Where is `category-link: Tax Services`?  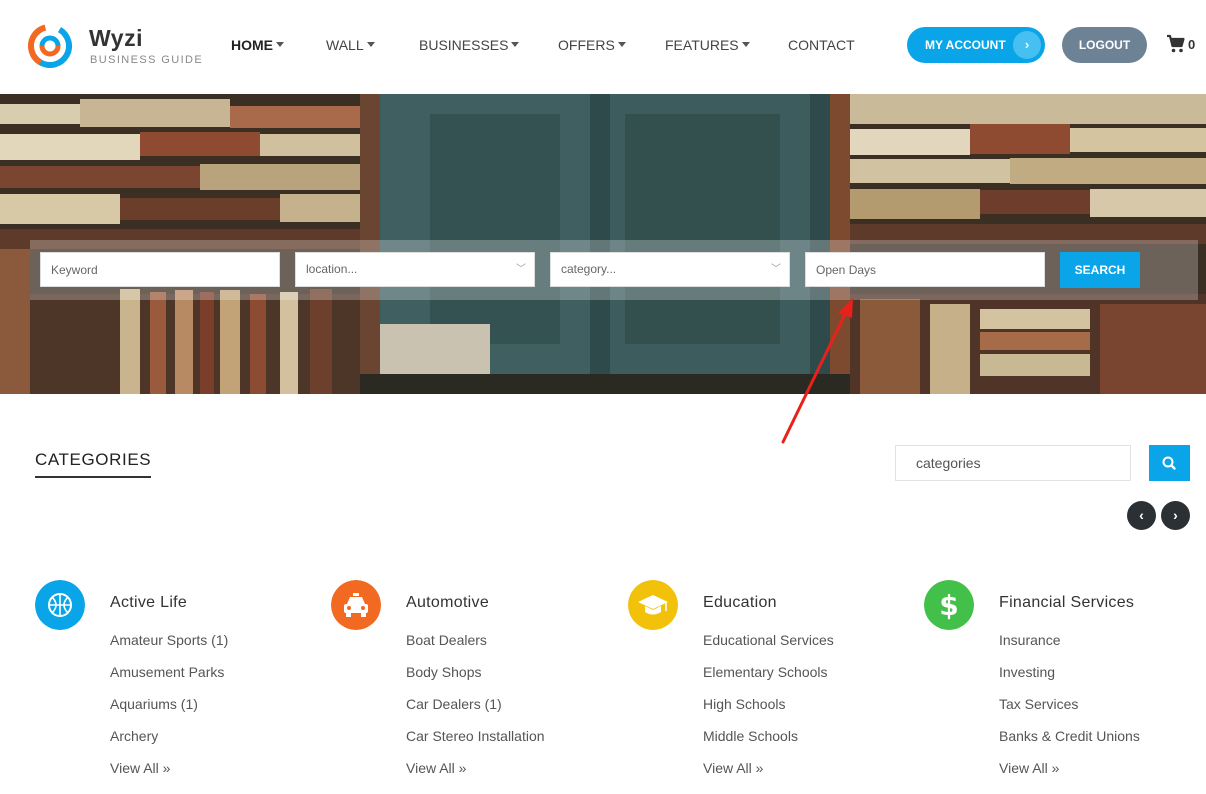
category-link: Tax Services is located at coordinates (1038, 704).